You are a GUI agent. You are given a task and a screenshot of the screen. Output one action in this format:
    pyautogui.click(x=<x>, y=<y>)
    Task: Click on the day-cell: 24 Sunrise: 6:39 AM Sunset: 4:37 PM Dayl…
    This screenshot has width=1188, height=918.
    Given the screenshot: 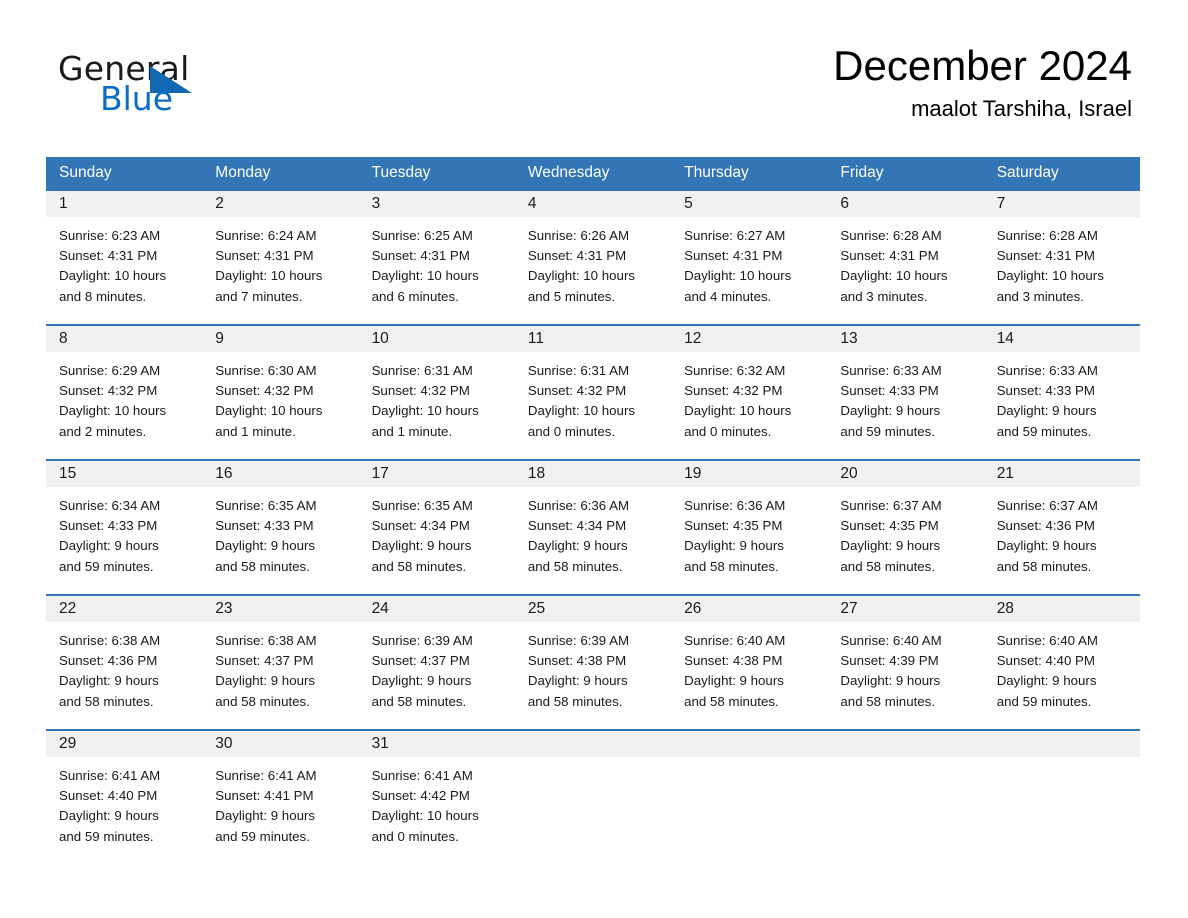 What is the action you would take?
    pyautogui.click(x=436, y=662)
    